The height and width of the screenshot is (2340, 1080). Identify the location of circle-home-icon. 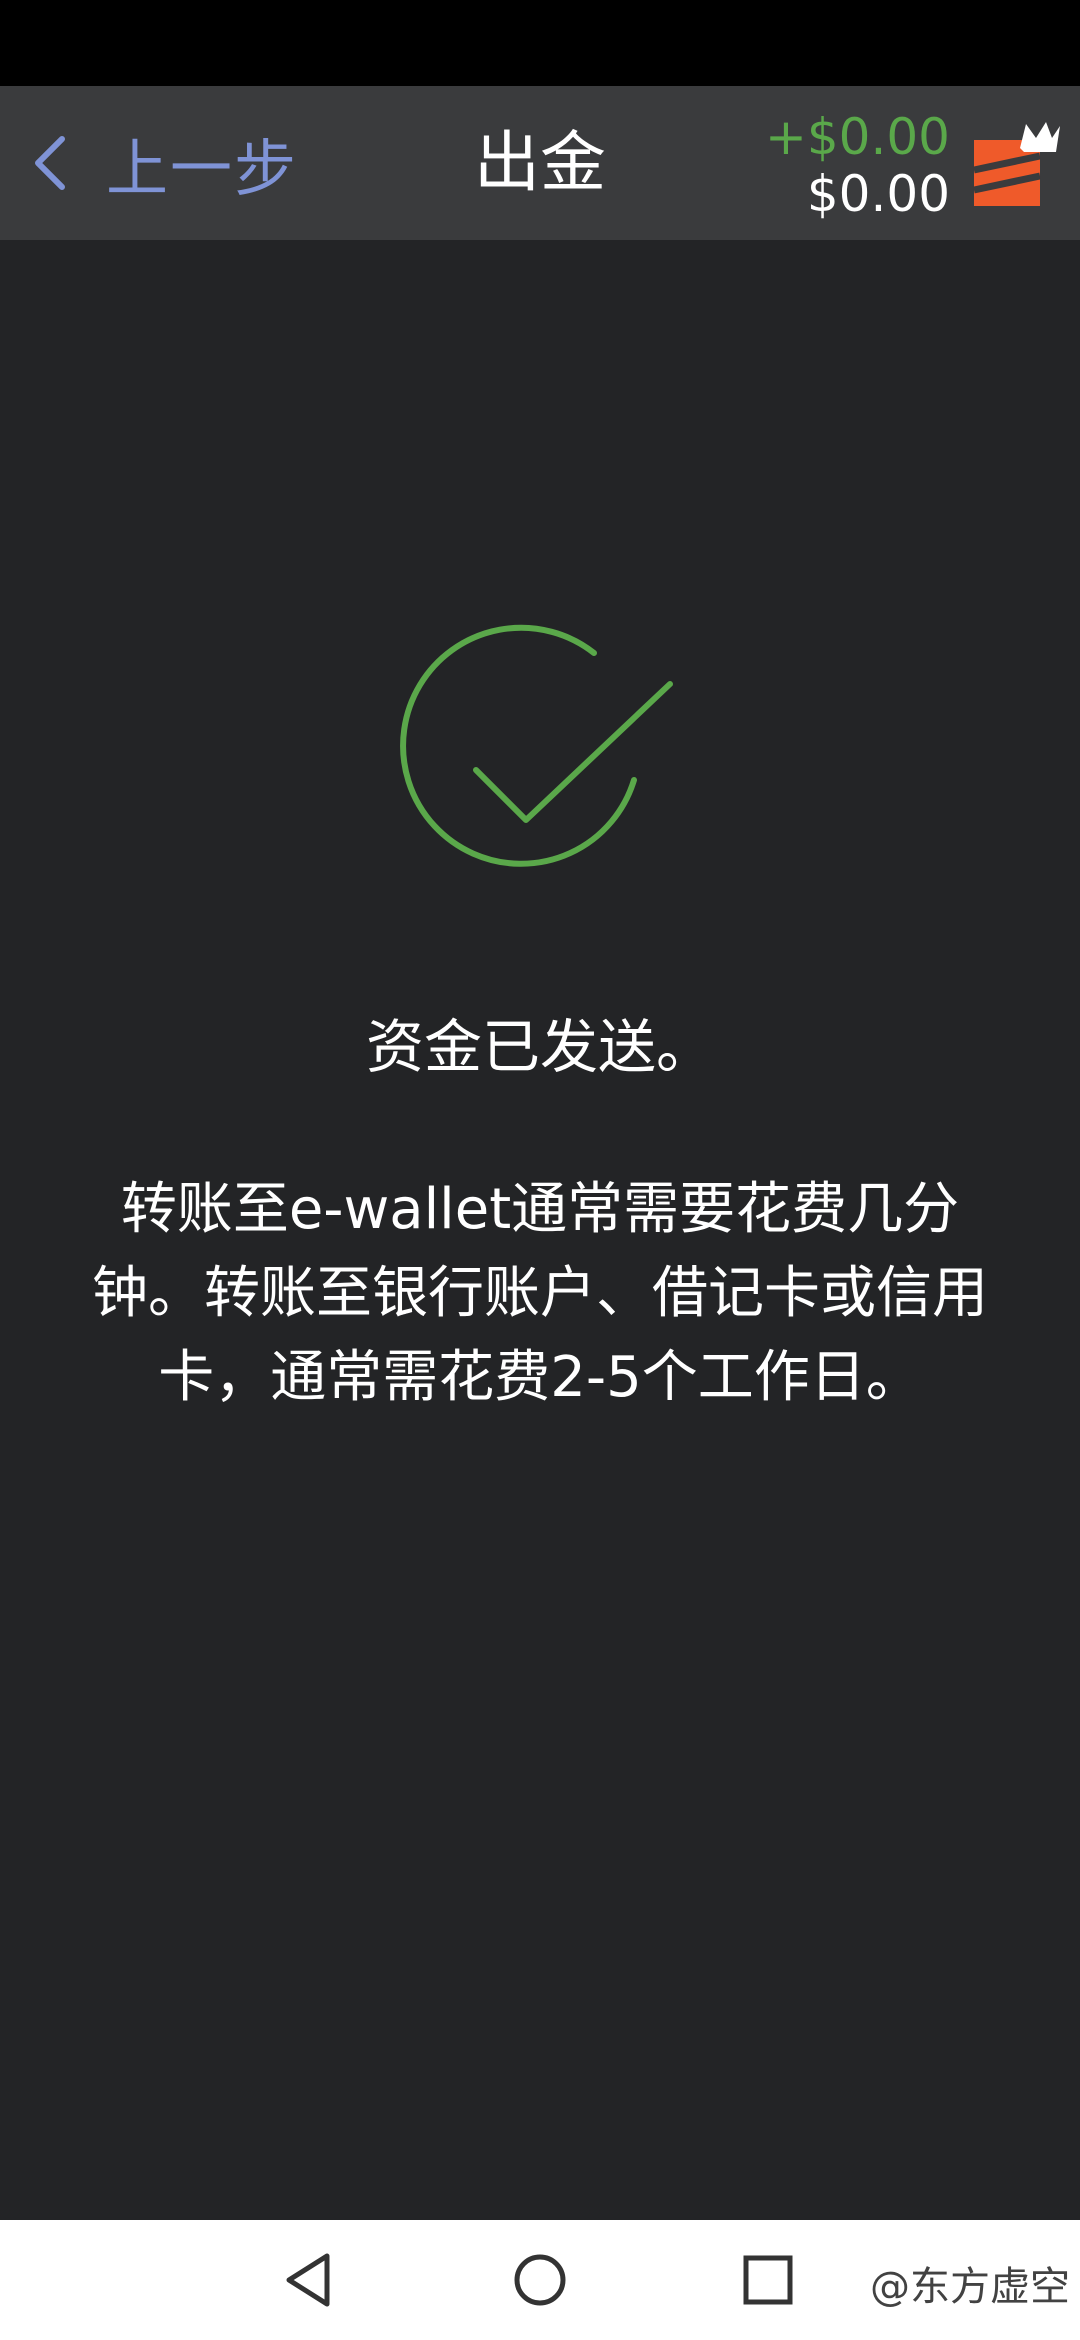
(540, 2280).